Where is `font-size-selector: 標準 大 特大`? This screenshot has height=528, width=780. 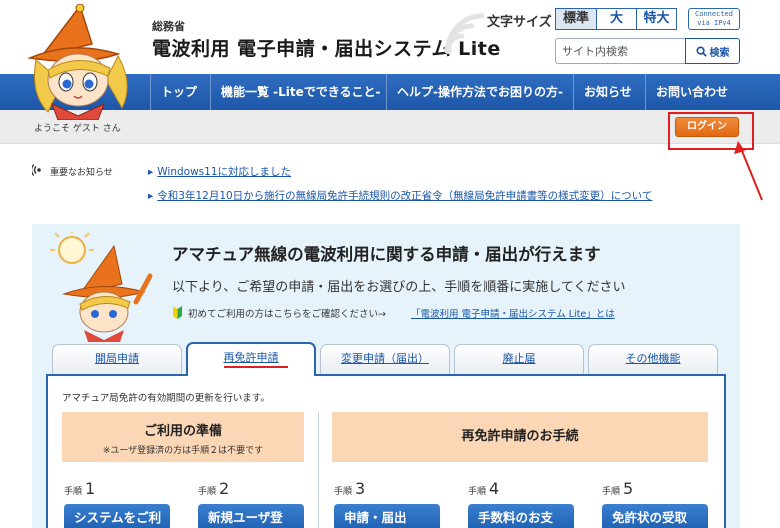 font-size-selector: 標準 大 特大 is located at coordinates (616, 19).